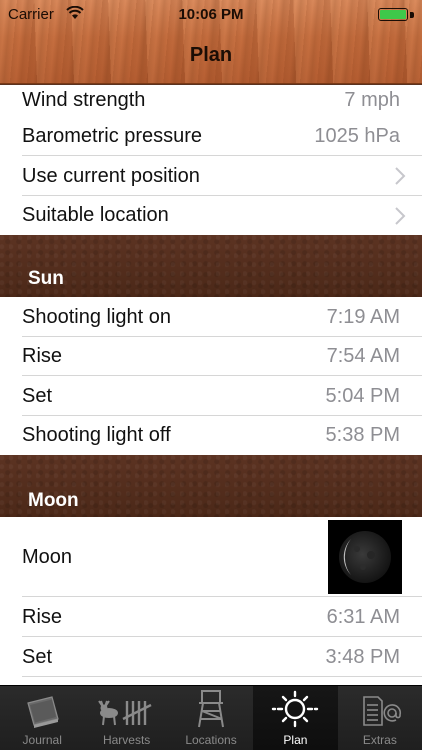  Describe the element at coordinates (357, 135) in the screenshot. I see `row-value: 1025 hPa` at that location.